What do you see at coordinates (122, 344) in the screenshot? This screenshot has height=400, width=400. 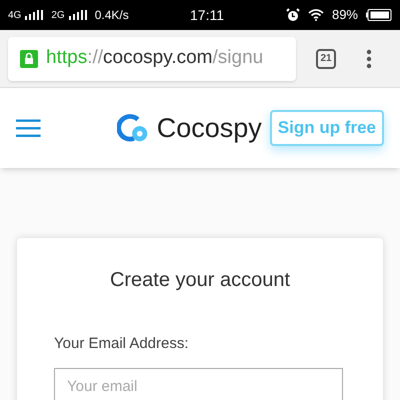 I see `email-label: Your Email Address:` at bounding box center [122, 344].